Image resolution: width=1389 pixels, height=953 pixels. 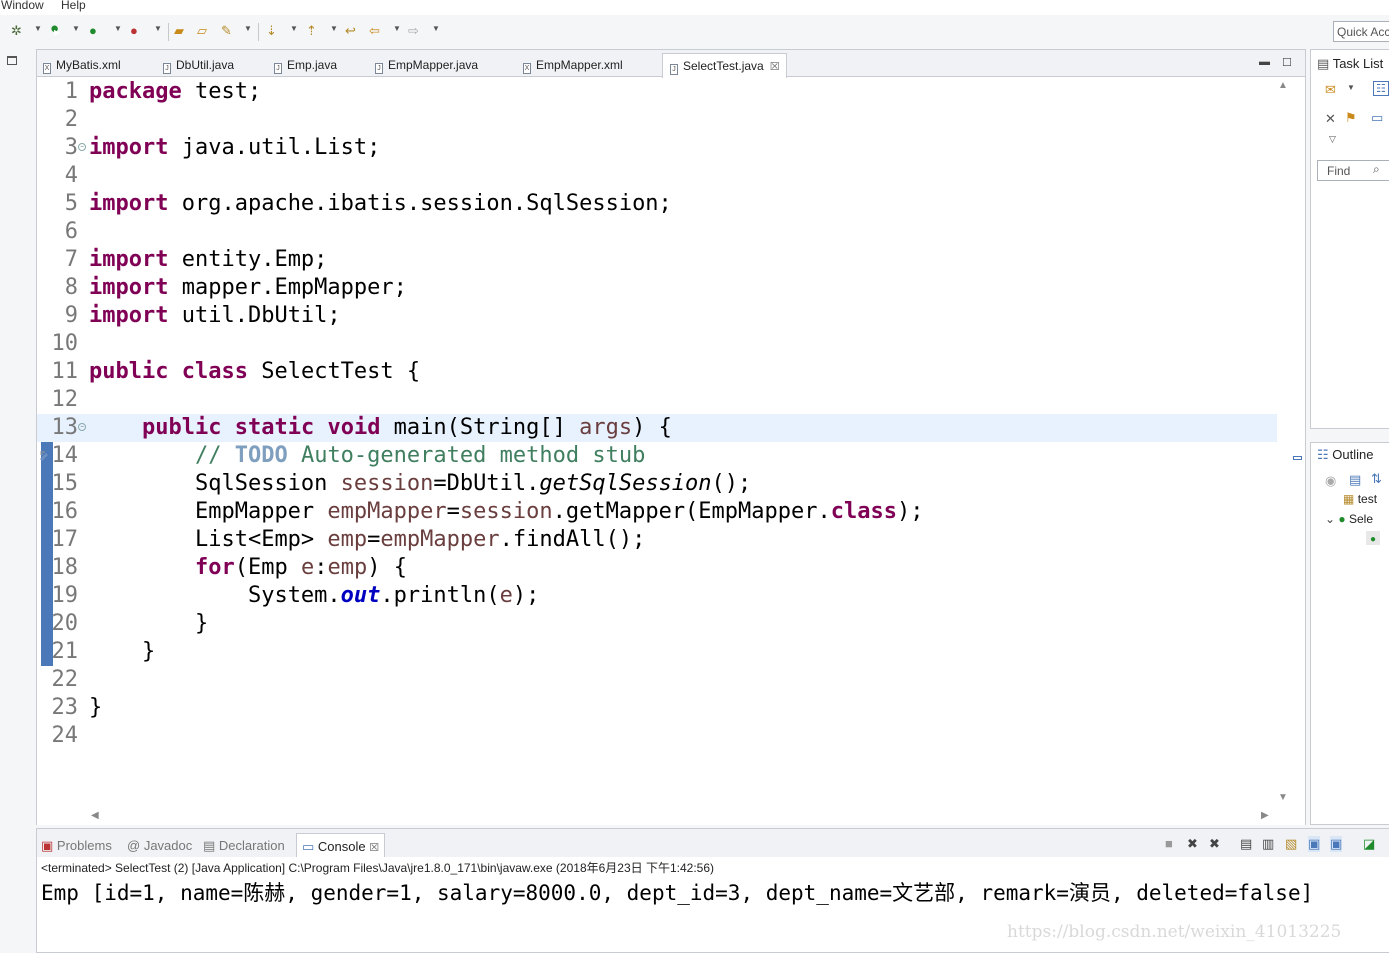 I want to click on prev-annotation-icon: ⇡, so click(x=311, y=31).